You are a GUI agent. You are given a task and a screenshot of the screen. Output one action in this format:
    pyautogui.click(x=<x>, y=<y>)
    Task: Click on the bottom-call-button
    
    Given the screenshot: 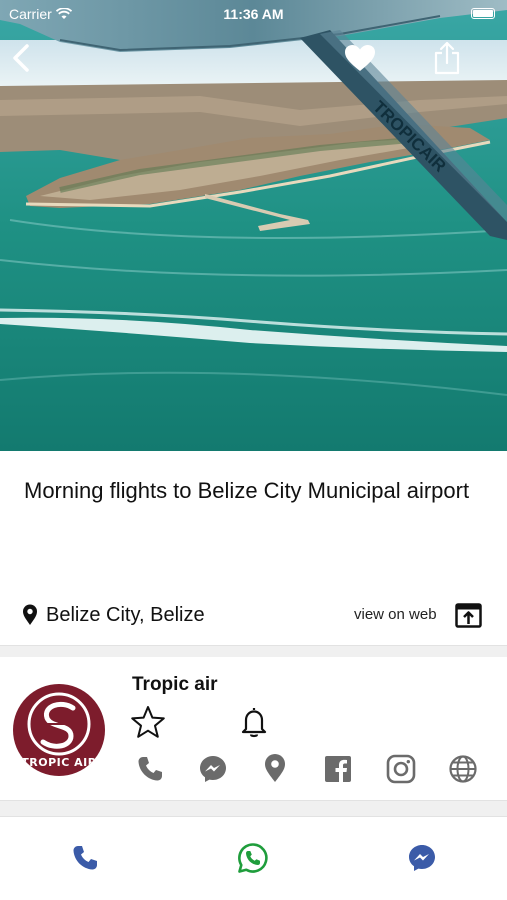 What is the action you would take?
    pyautogui.click(x=85, y=858)
    